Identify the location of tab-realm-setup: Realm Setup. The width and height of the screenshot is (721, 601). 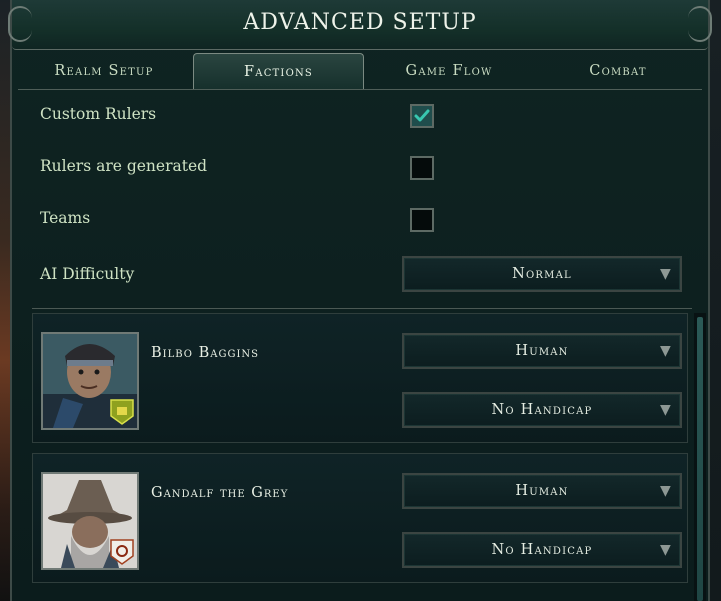
(104, 71).